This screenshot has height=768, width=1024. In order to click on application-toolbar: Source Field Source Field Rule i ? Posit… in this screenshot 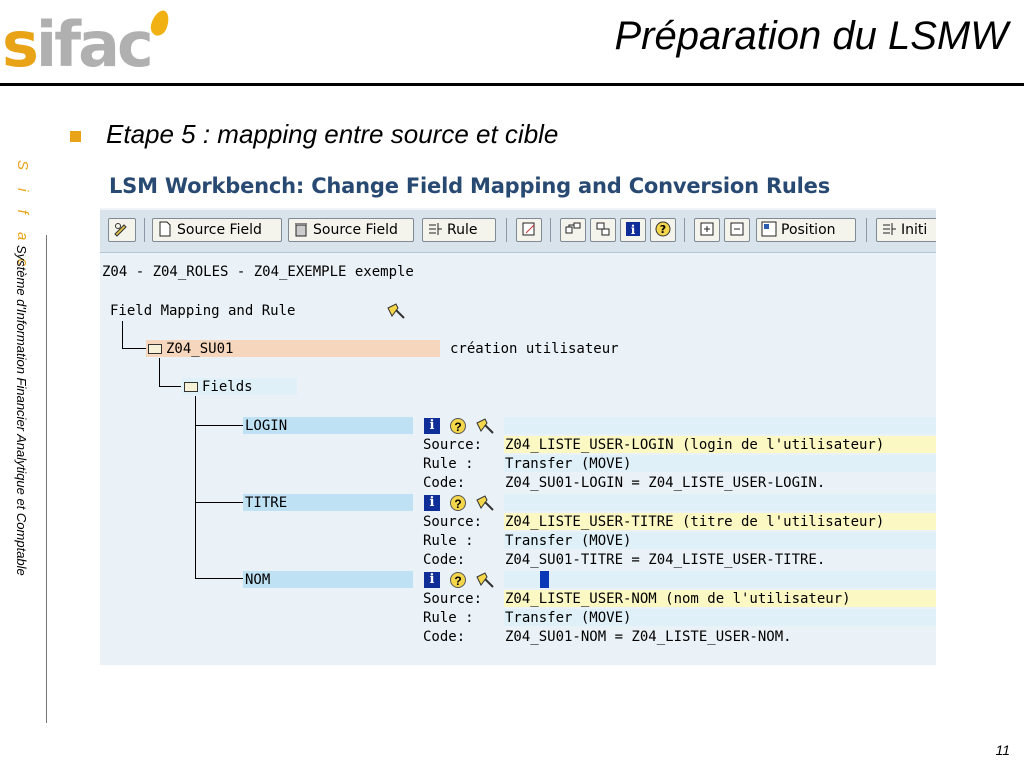, I will do `click(518, 230)`.